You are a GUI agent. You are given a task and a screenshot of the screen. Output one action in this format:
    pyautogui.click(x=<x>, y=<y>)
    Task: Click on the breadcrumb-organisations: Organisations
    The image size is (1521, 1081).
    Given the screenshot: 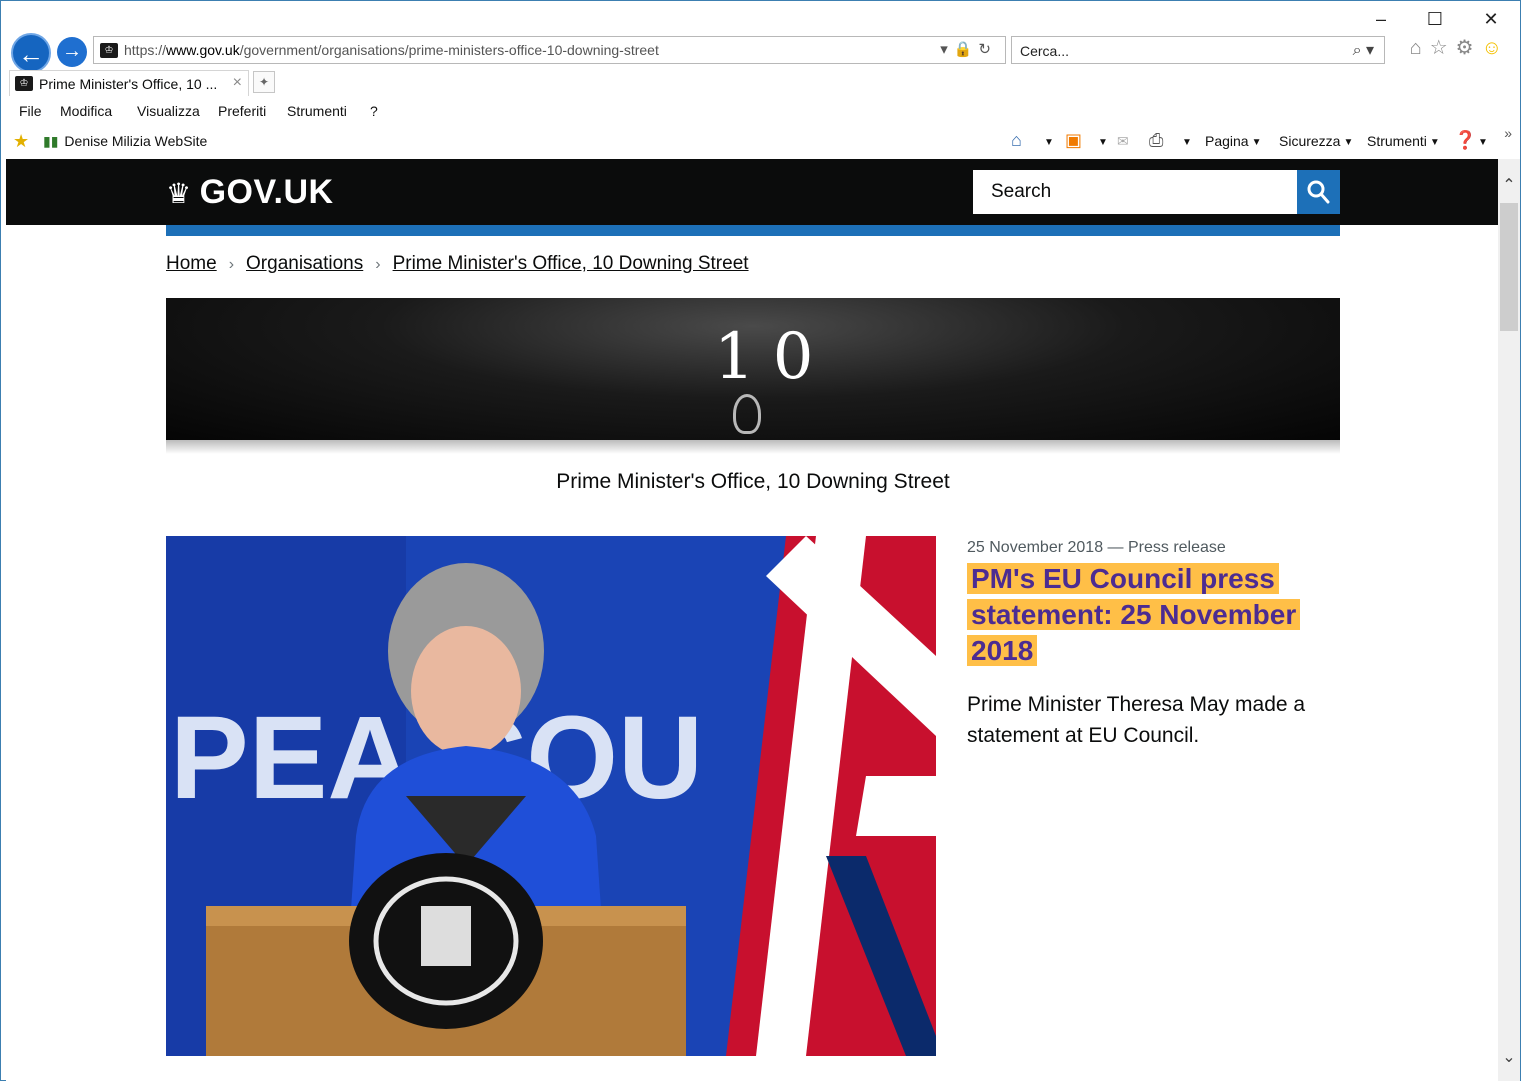 What is the action you would take?
    pyautogui.click(x=304, y=263)
    